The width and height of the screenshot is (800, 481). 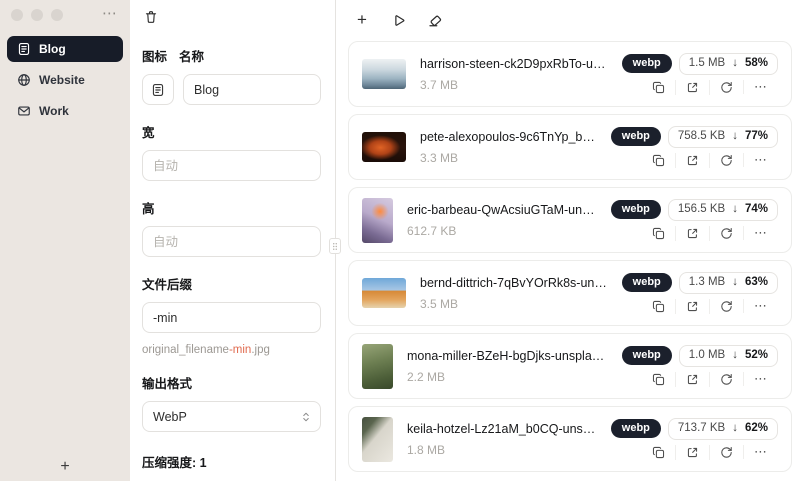 I want to click on hint-suffix: .jpg, so click(x=260, y=350).